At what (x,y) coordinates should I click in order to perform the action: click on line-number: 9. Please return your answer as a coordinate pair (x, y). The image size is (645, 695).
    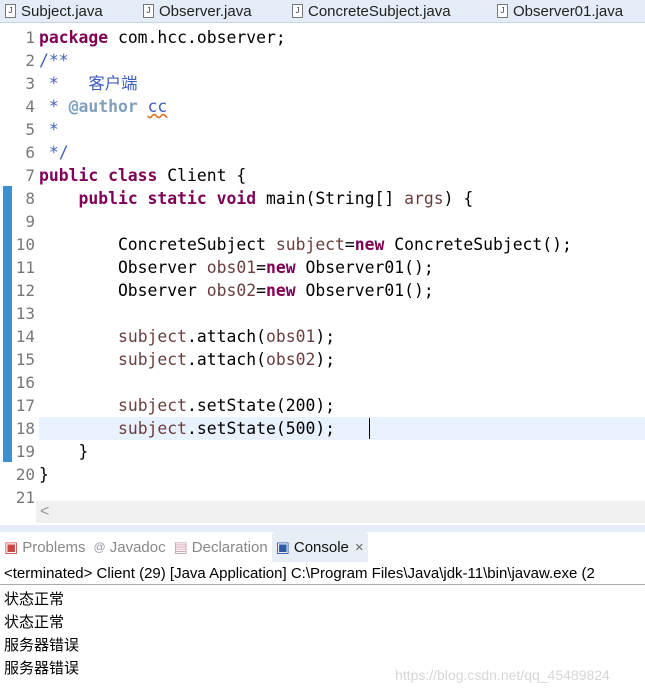
    Looking at the image, I should click on (30, 221).